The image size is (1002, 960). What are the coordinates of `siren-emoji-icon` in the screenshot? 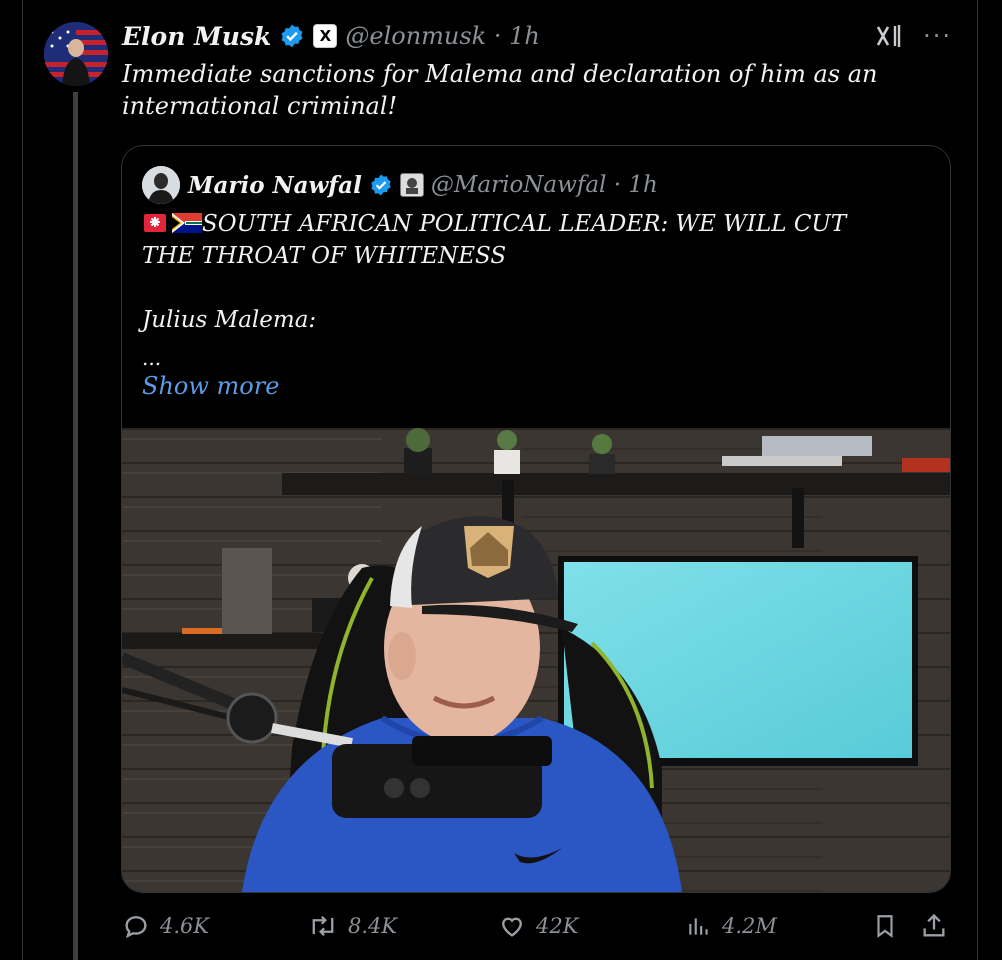 It's located at (155, 221).